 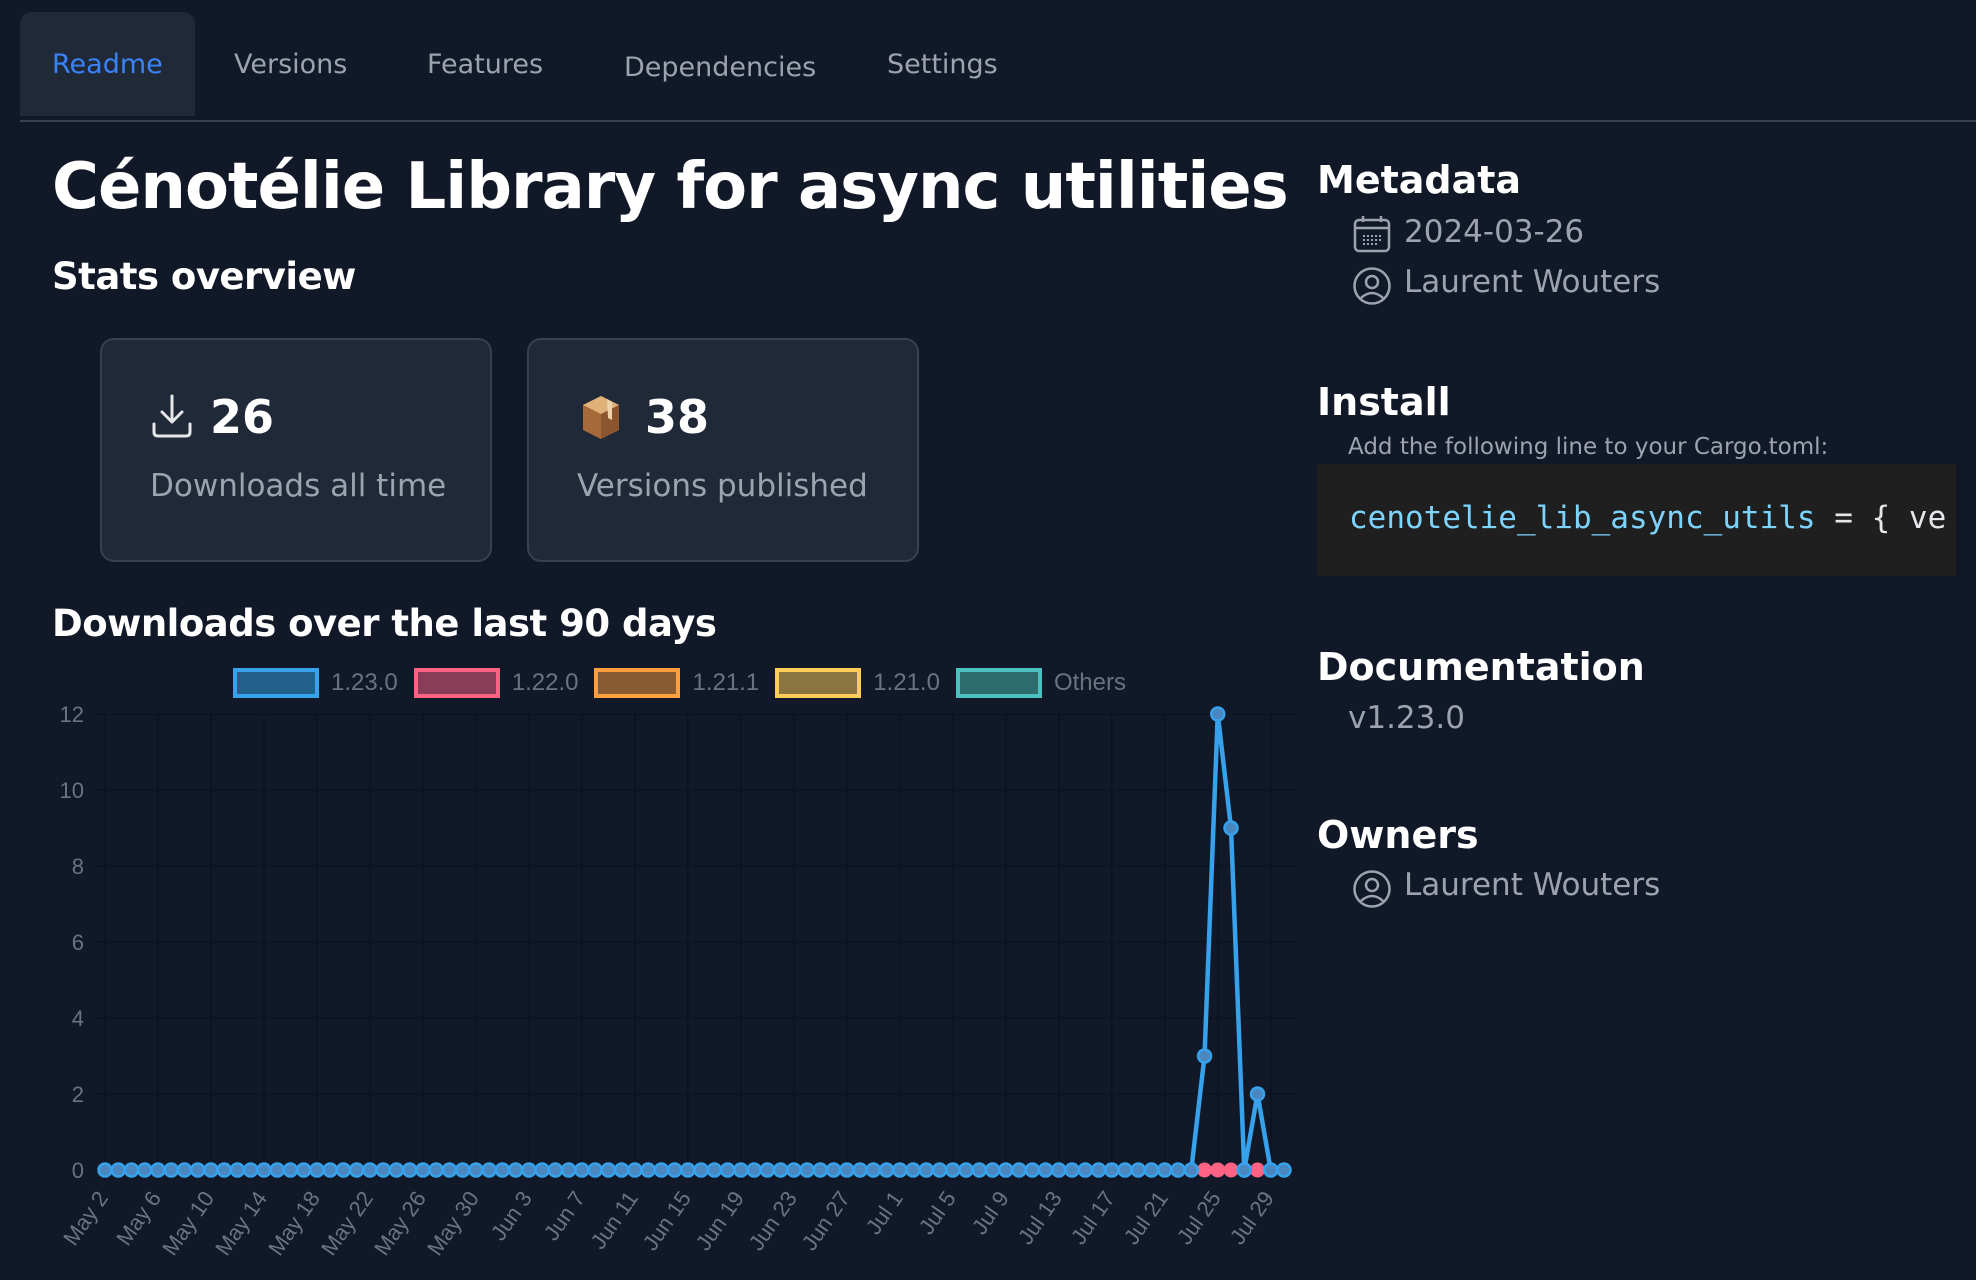 I want to click on x-tick-label: Jun 27, so click(x=826, y=1221).